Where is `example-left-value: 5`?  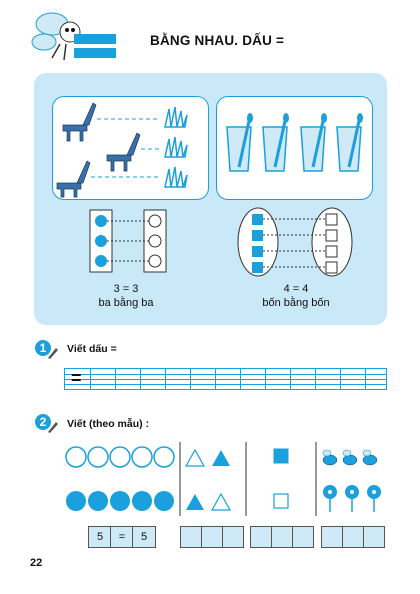 example-left-value: 5 is located at coordinates (100, 537).